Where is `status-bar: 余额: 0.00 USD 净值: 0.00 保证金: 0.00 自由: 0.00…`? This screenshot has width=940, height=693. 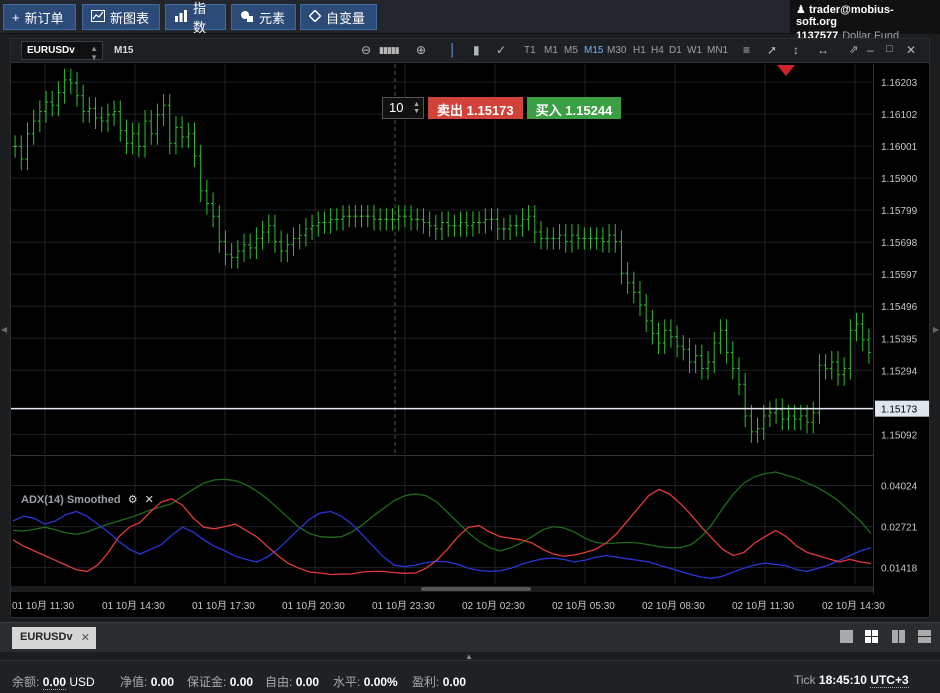 status-bar: 余额: 0.00 USD 净值: 0.00 保证金: 0.00 自由: 0.00… is located at coordinates (470, 676).